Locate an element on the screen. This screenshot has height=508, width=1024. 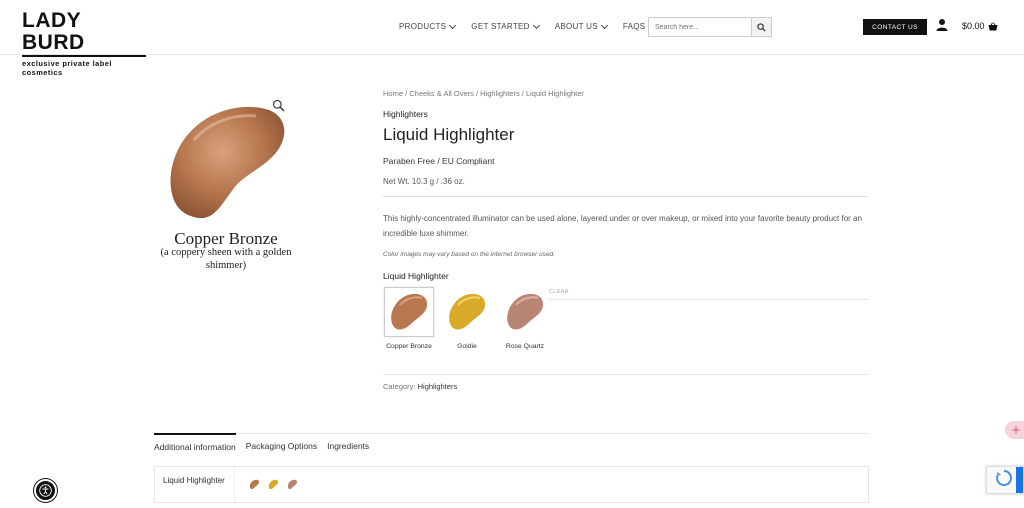
search-box is located at coordinates (710, 27).